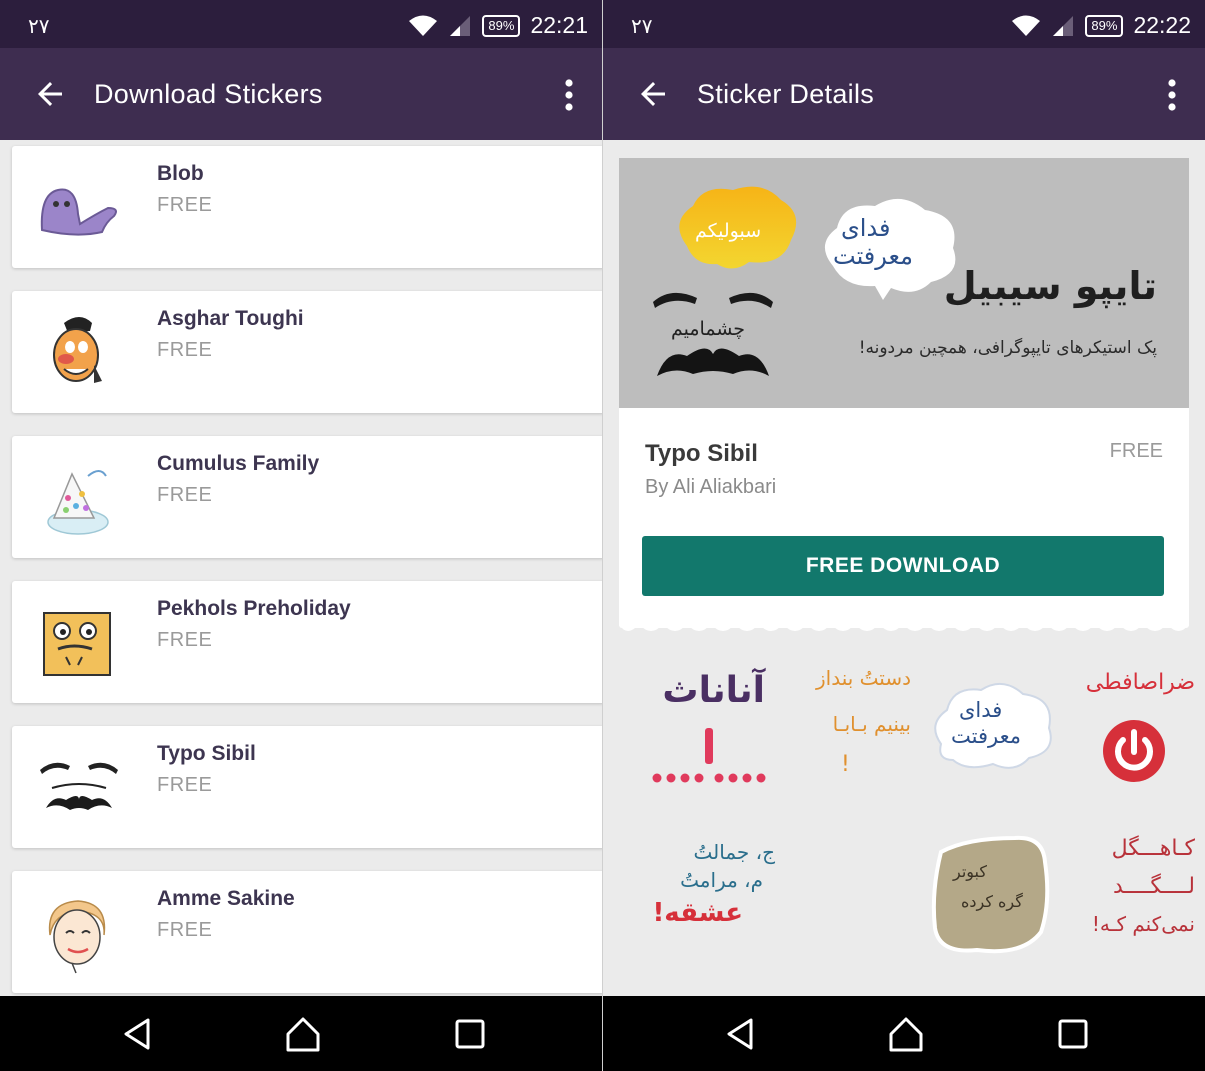 The image size is (1205, 1071). I want to click on sticker-text: عشقه!, so click(697, 913).